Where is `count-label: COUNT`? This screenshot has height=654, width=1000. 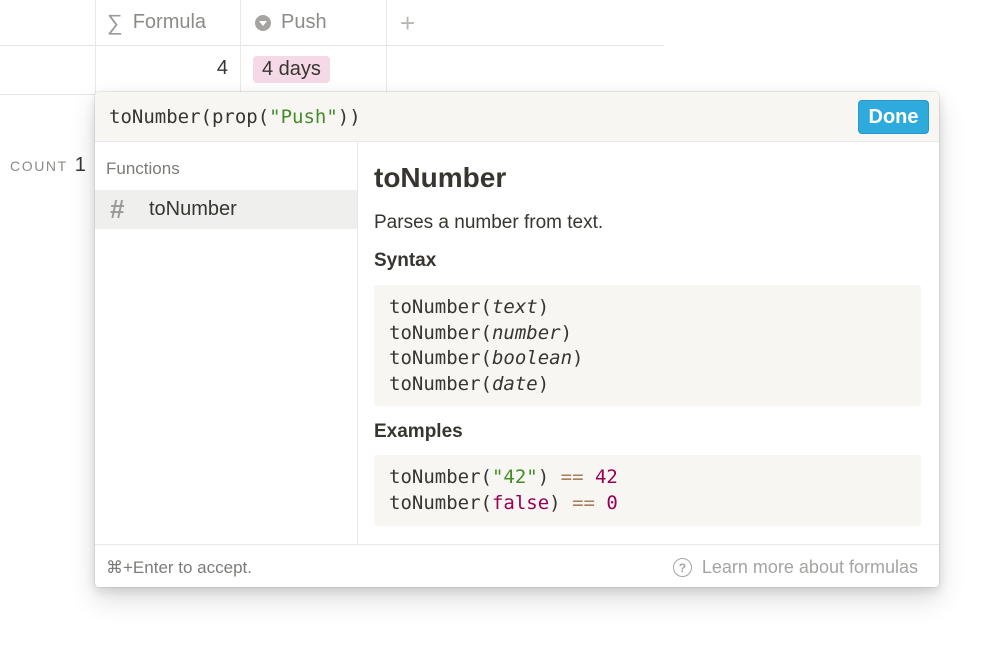
count-label: COUNT is located at coordinates (39, 166).